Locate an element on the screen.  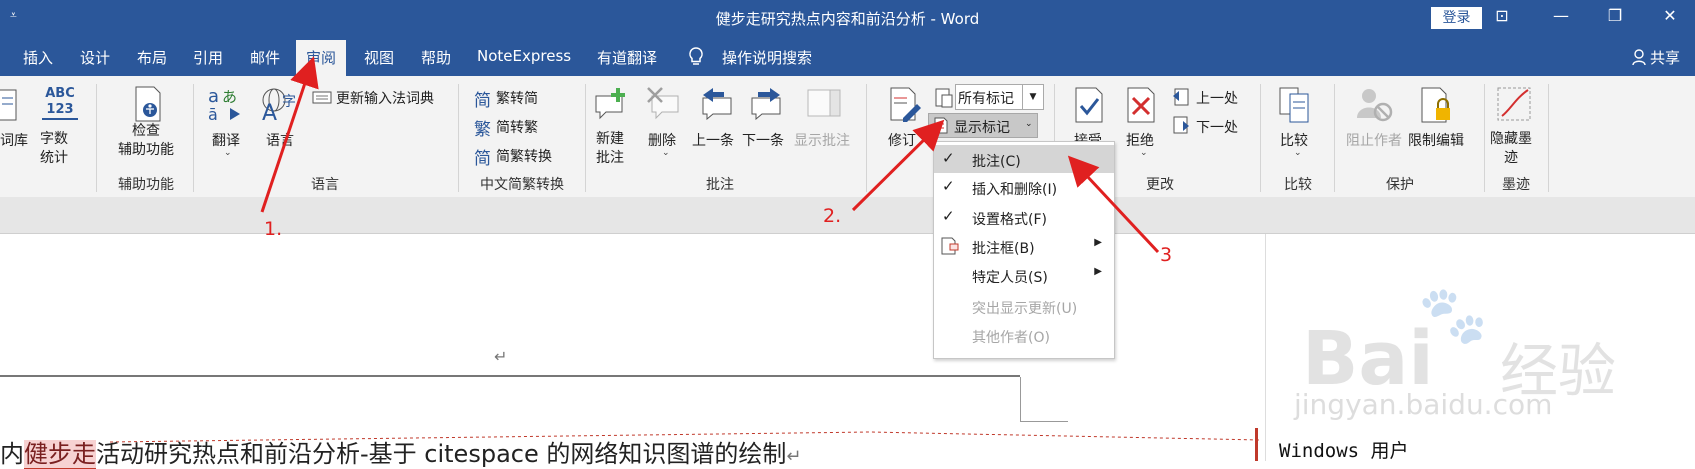
annotation-step-2: 2. is located at coordinates (832, 216).